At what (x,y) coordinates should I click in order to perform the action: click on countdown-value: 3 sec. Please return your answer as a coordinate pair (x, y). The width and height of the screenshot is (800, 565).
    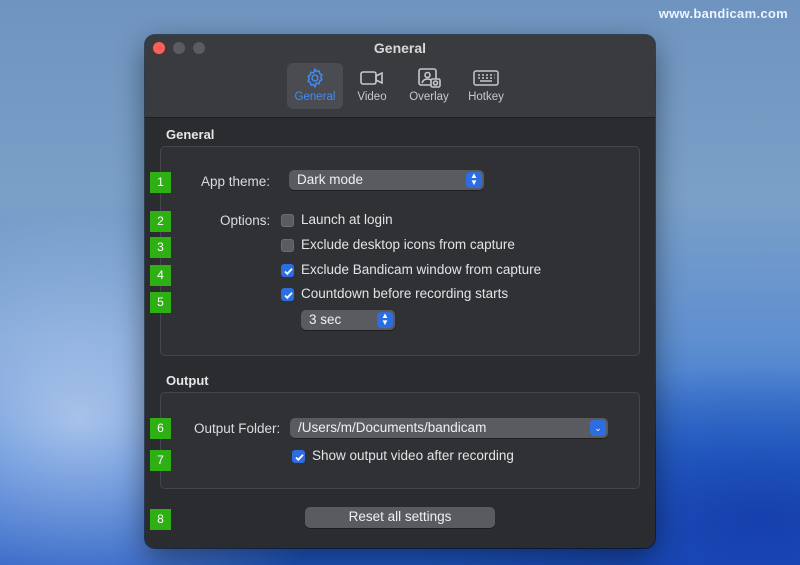
    Looking at the image, I should click on (325, 319).